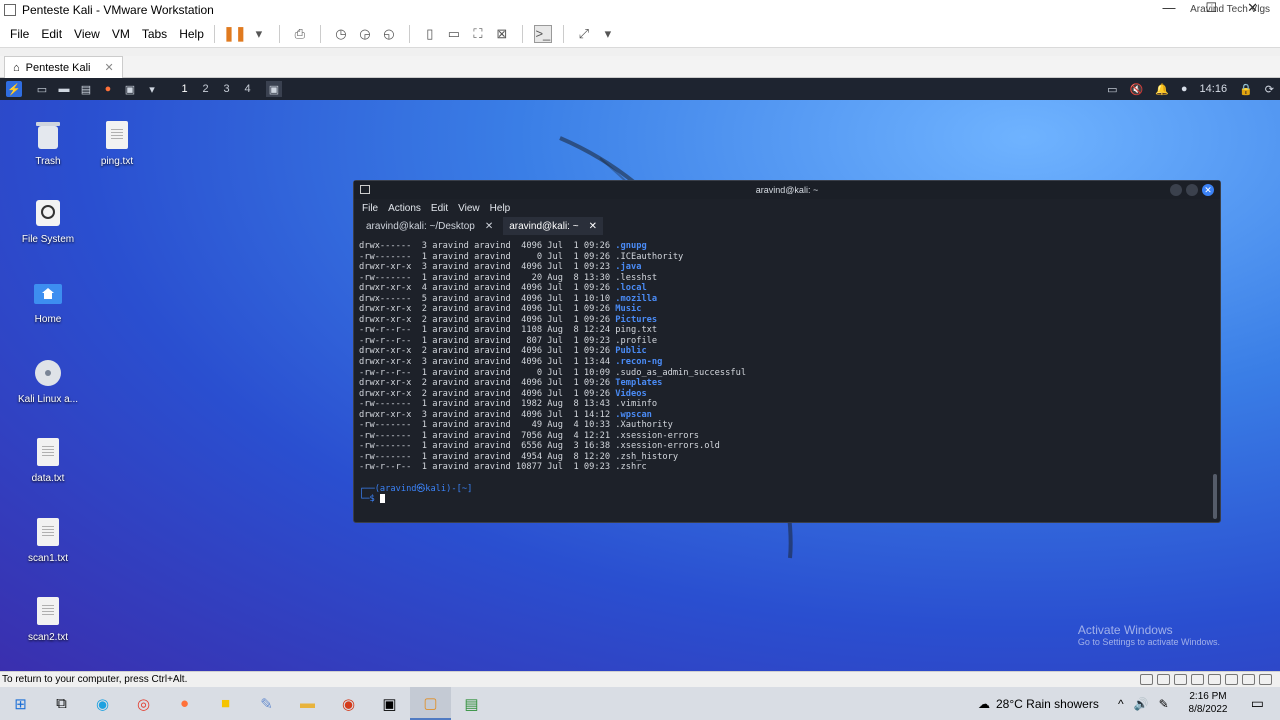 Image resolution: width=1280 pixels, height=720 pixels. I want to click on terminal-scrollbar, so click(1215, 496).